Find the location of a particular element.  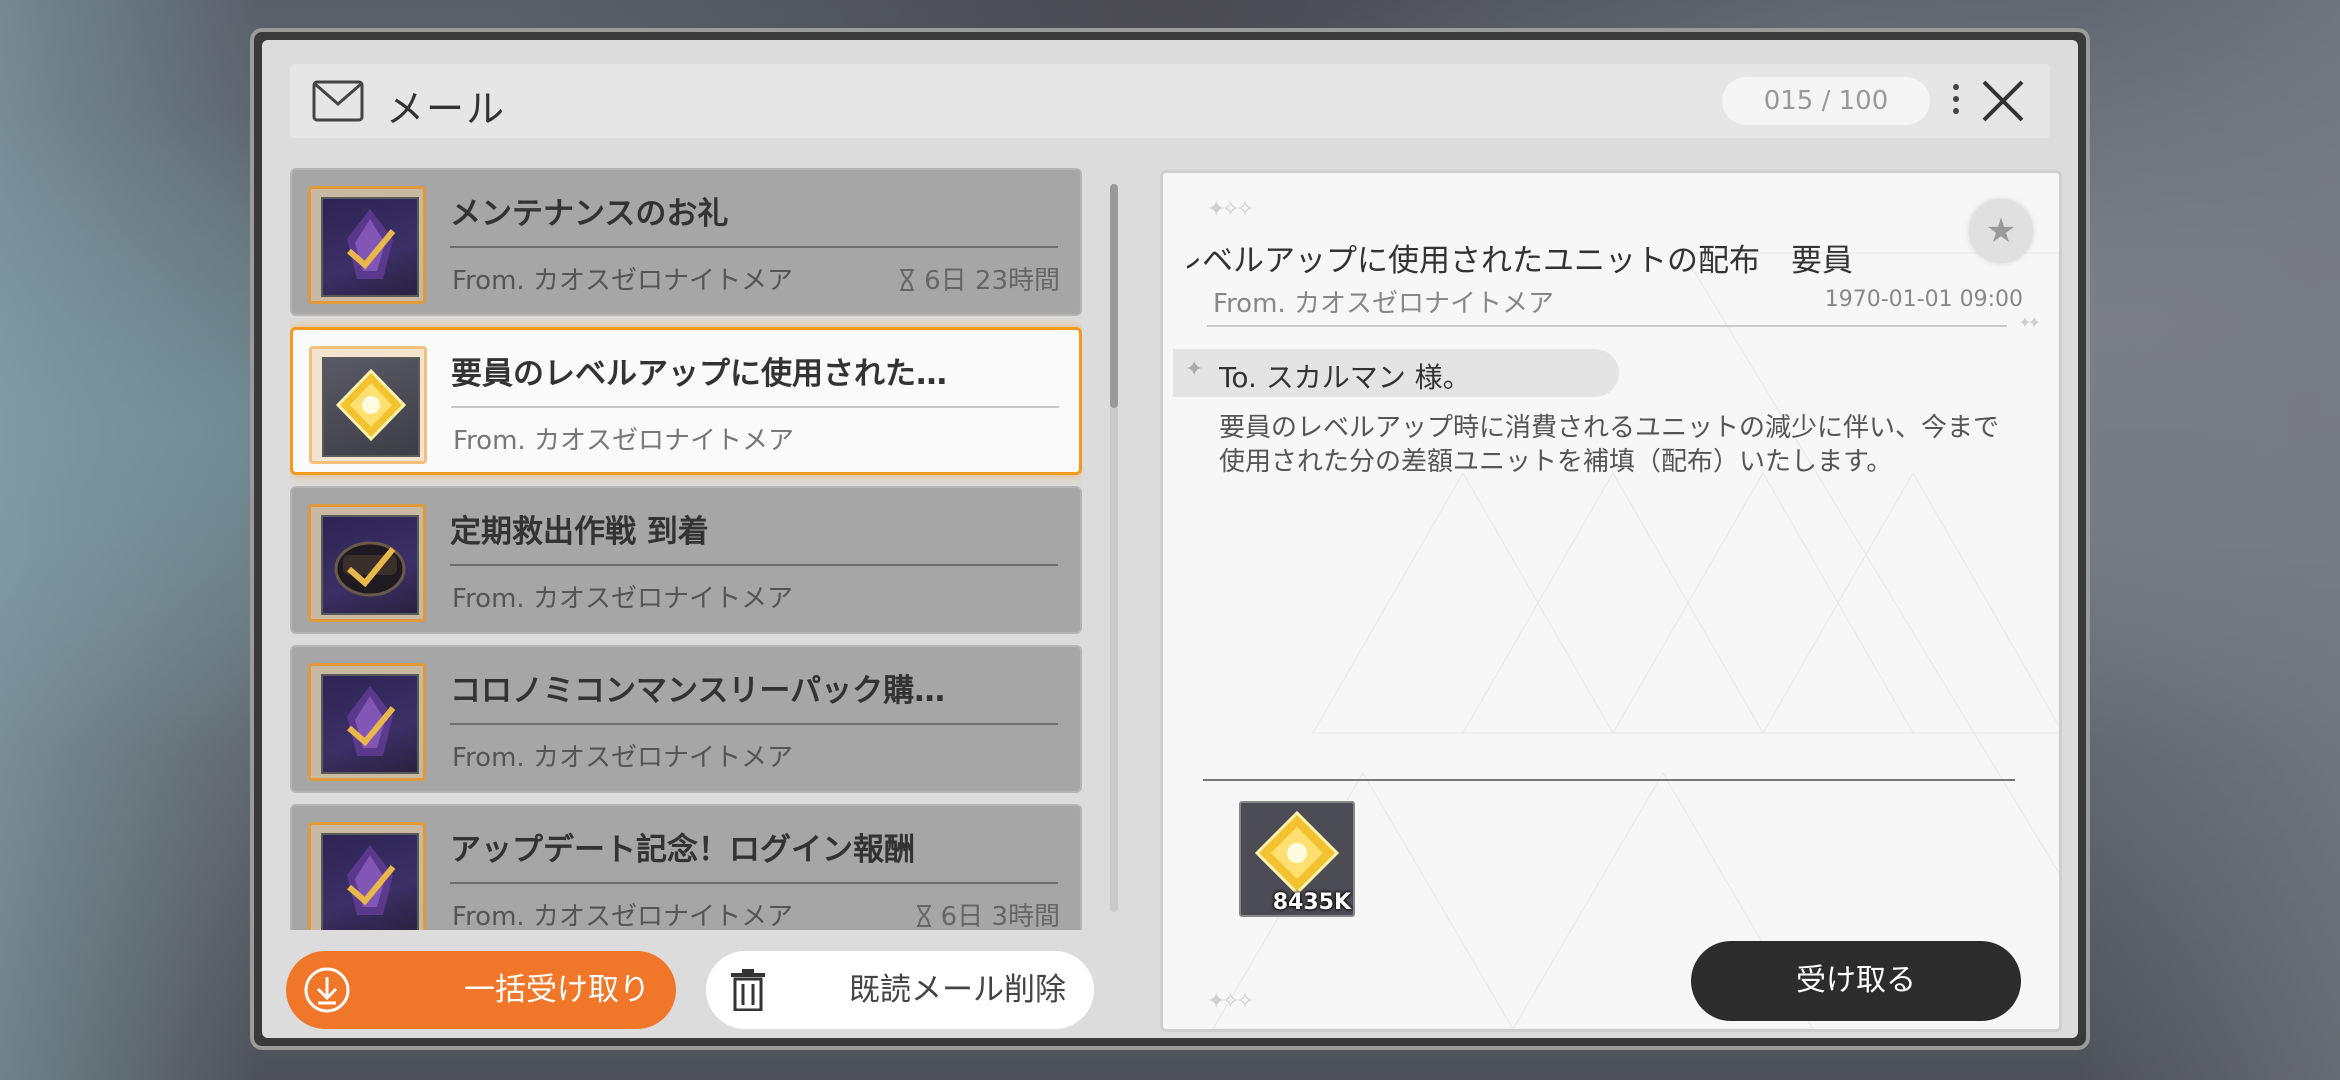

mail-detail-sender: From. カオスゼロナイトメア is located at coordinates (1383, 304).